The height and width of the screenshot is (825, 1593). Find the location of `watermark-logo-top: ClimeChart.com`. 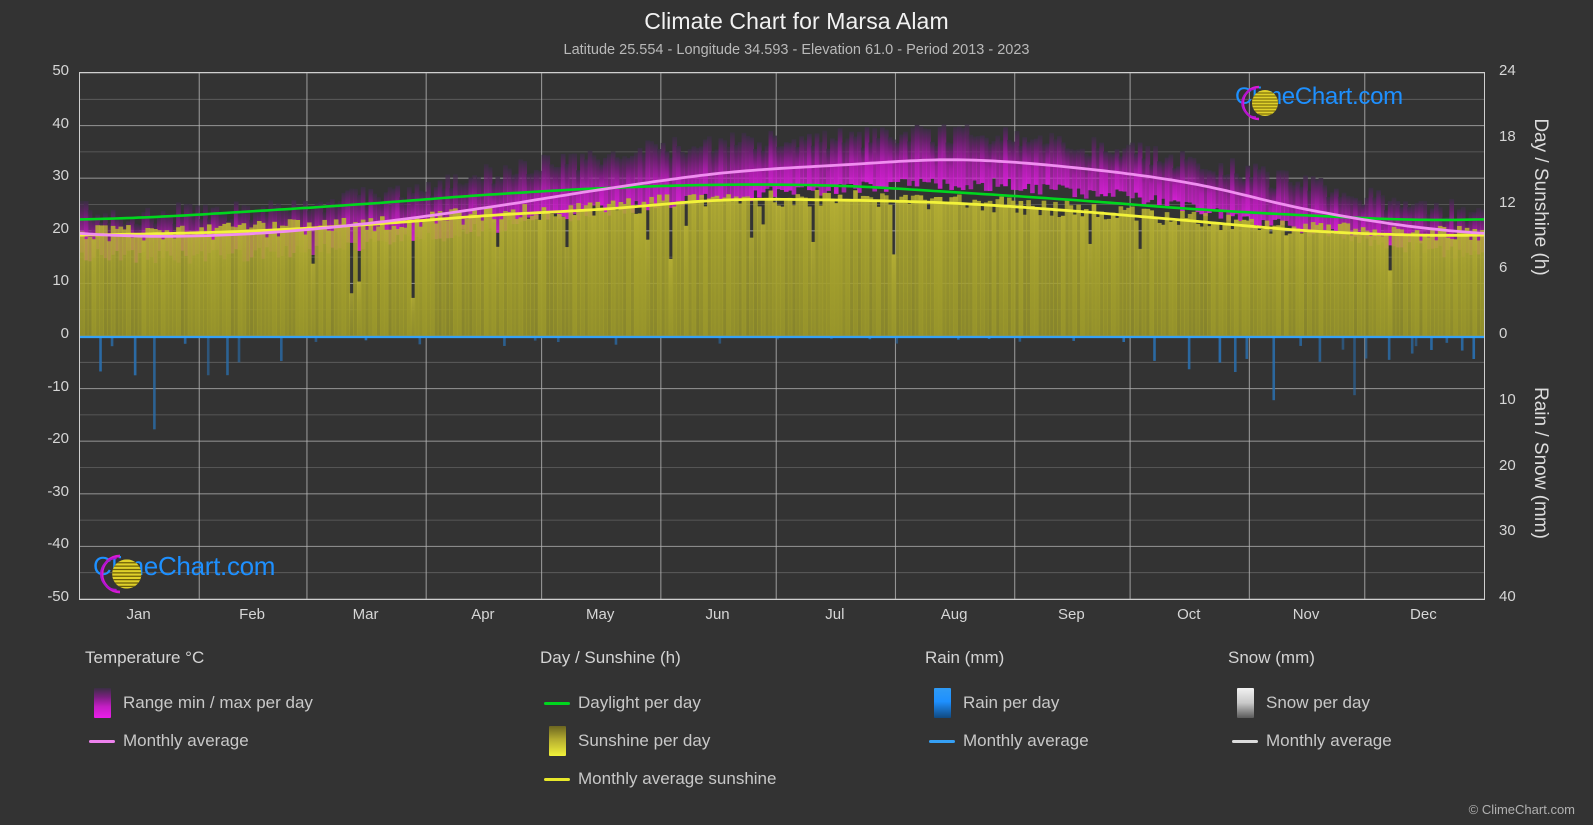

watermark-logo-top: ClimeChart.com is located at coordinates (1319, 102).